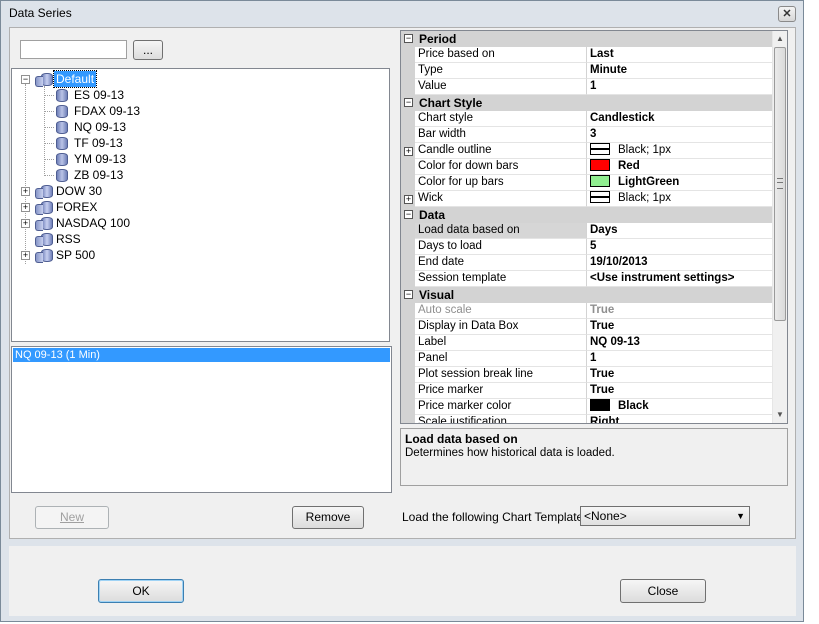 The image size is (819, 624). Describe the element at coordinates (586, 263) in the screenshot. I see `property-end-date: End date 19/10/2013` at that location.